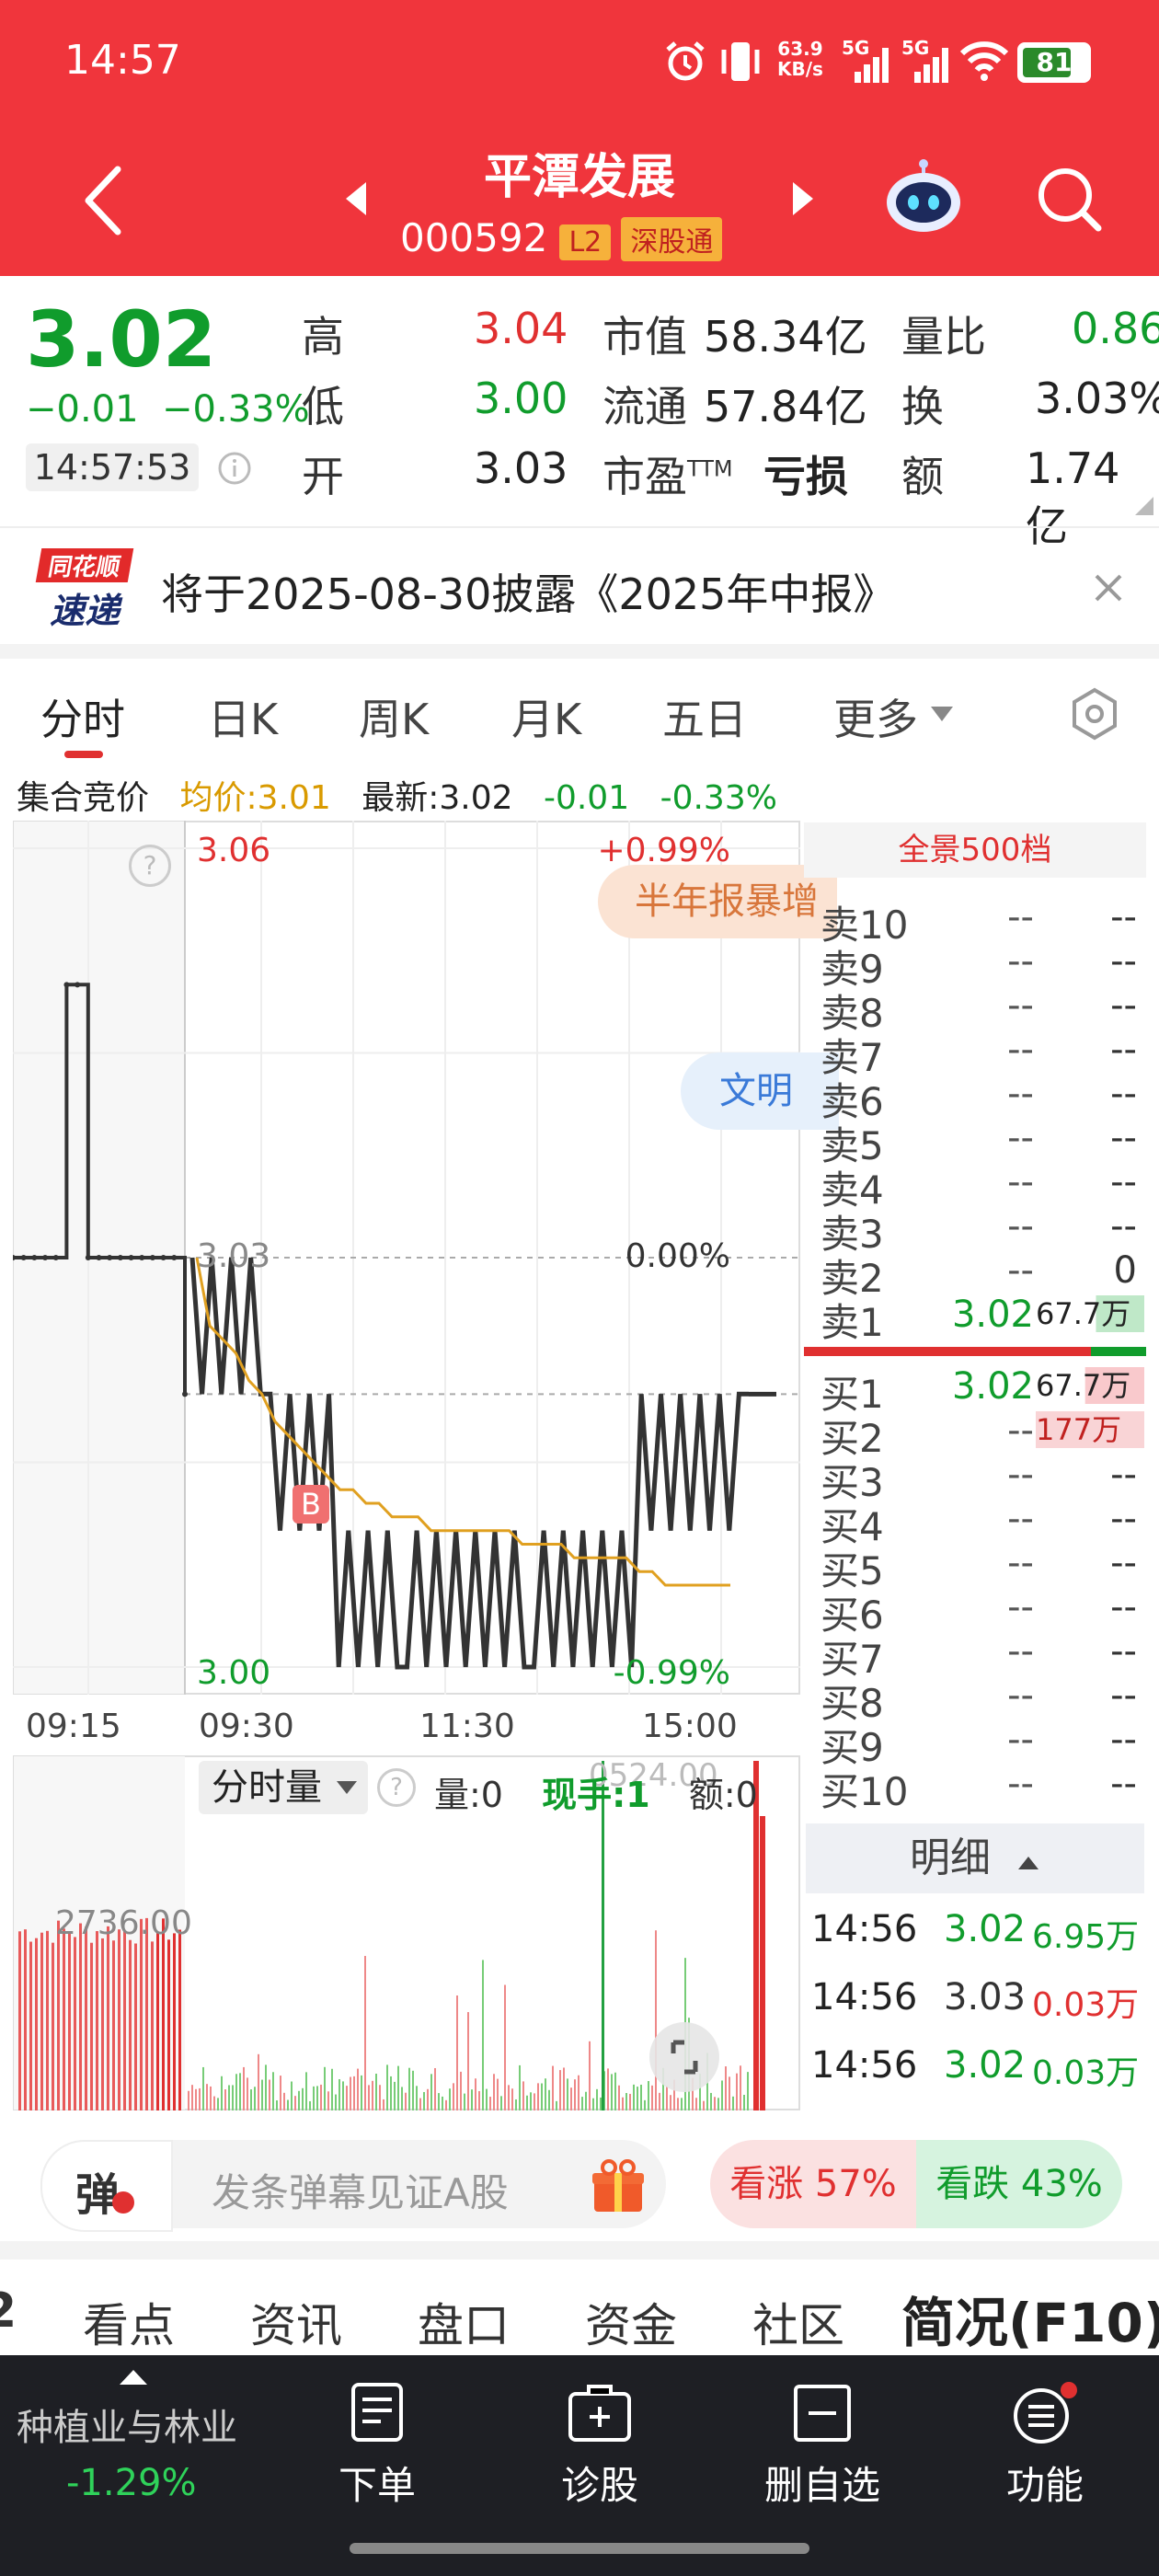 The image size is (1159, 2576). Describe the element at coordinates (546, 716) in the screenshot. I see `tab-monthly-k: 月K` at that location.